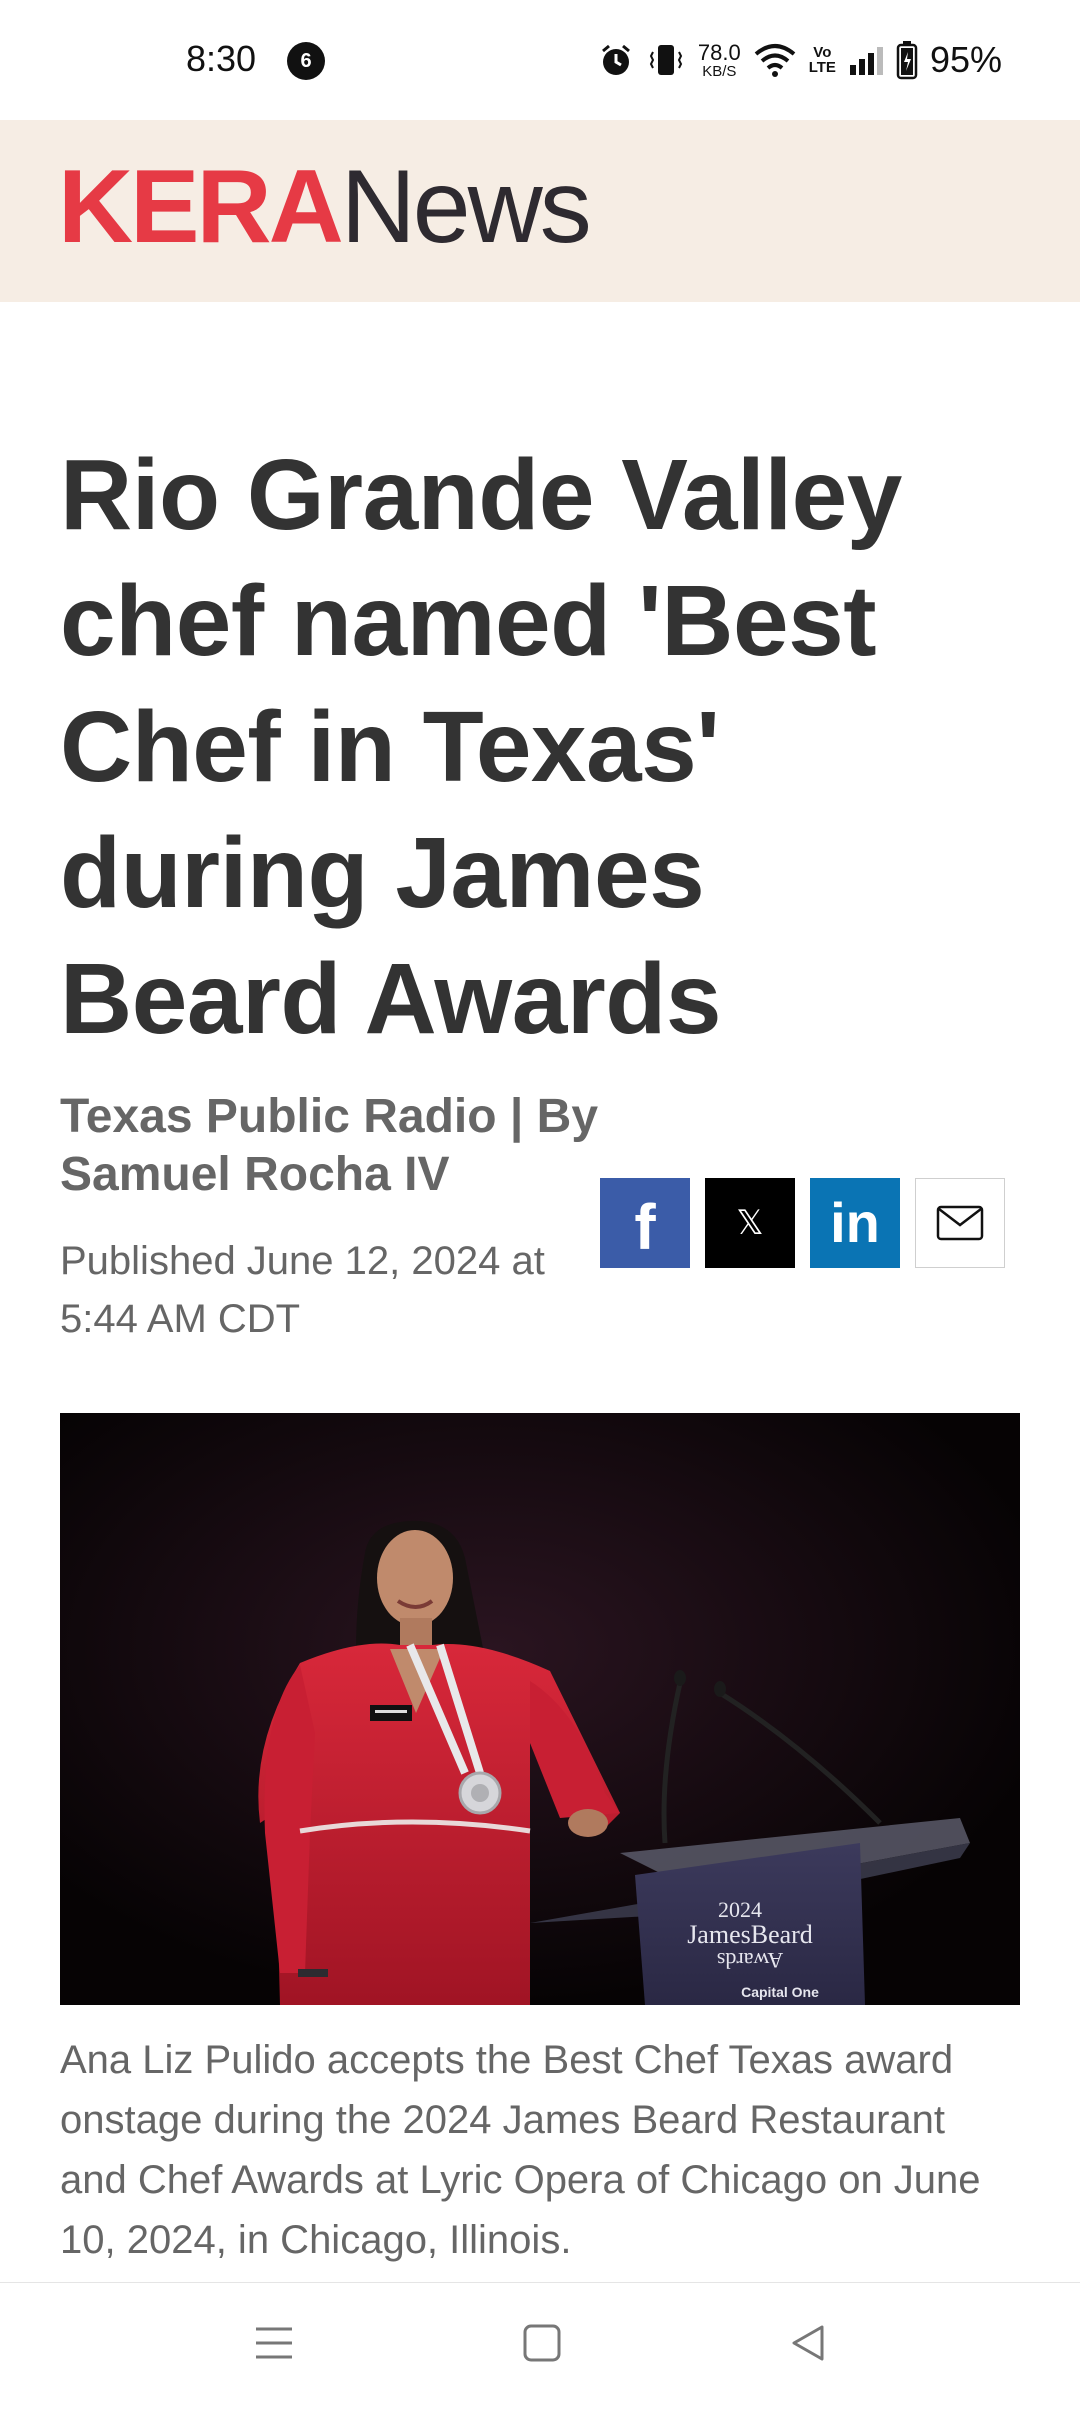 The width and height of the screenshot is (1080, 2413). Describe the element at coordinates (907, 60) in the screenshot. I see `battery-icon` at that location.